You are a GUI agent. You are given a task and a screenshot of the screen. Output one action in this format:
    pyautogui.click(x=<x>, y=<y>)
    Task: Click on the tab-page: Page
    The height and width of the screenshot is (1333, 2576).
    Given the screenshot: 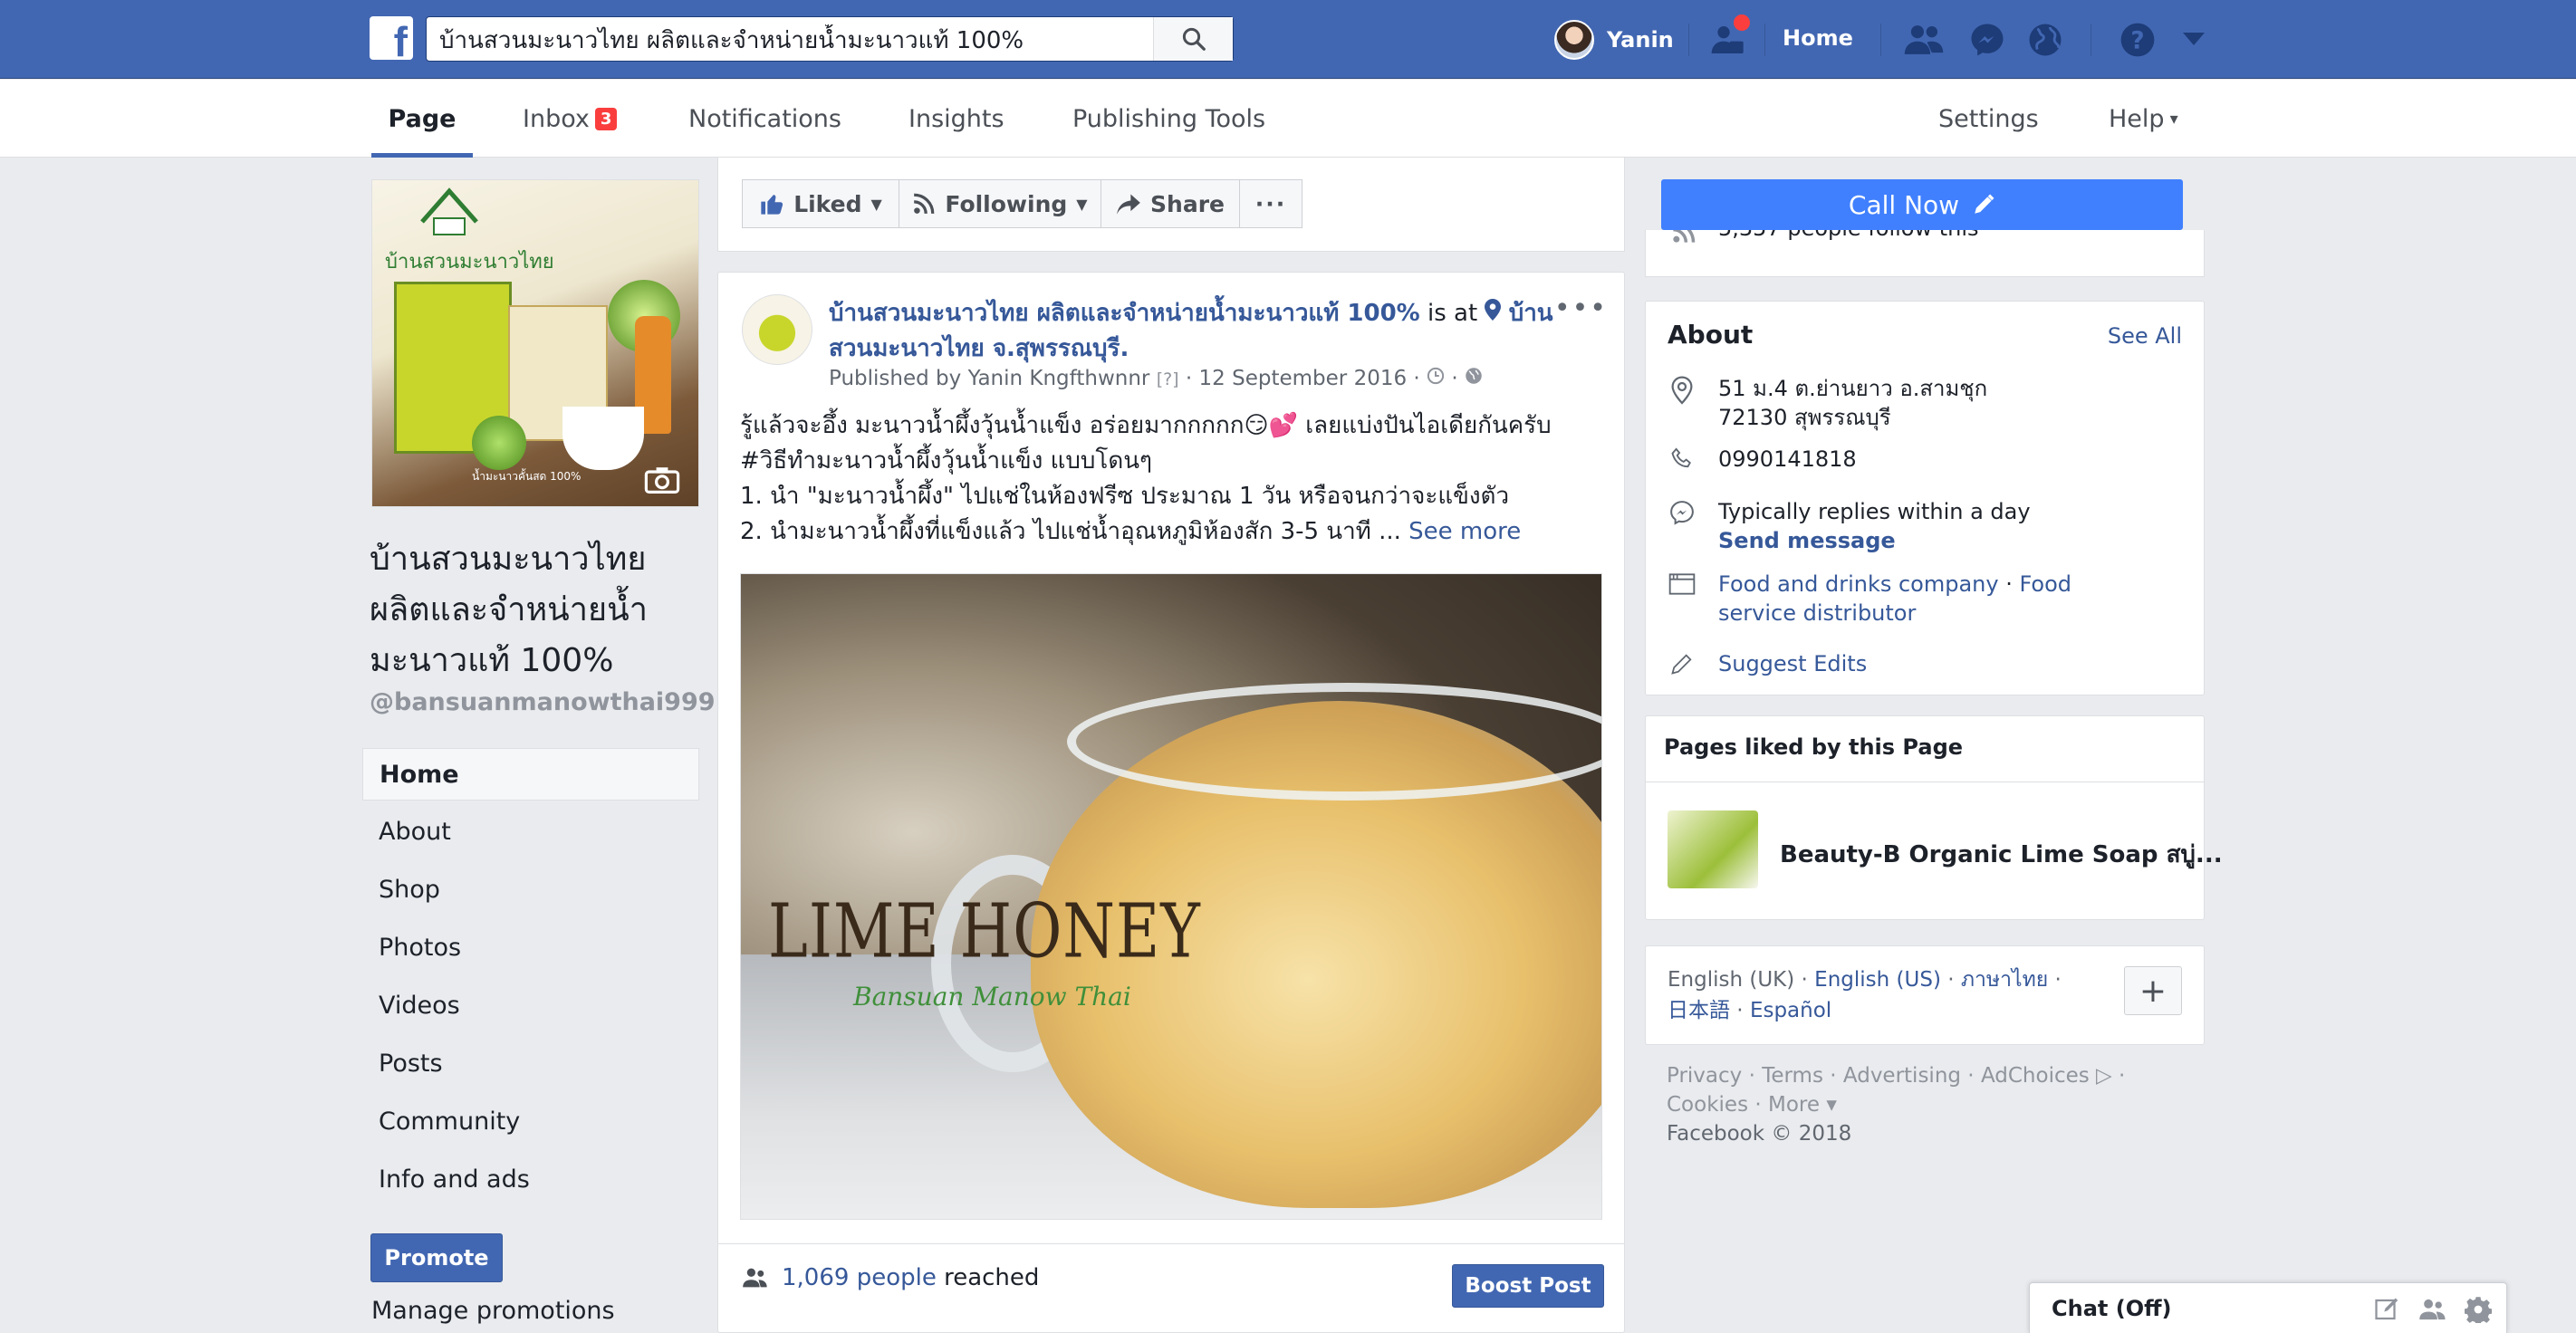 What is the action you would take?
    pyautogui.click(x=422, y=119)
    